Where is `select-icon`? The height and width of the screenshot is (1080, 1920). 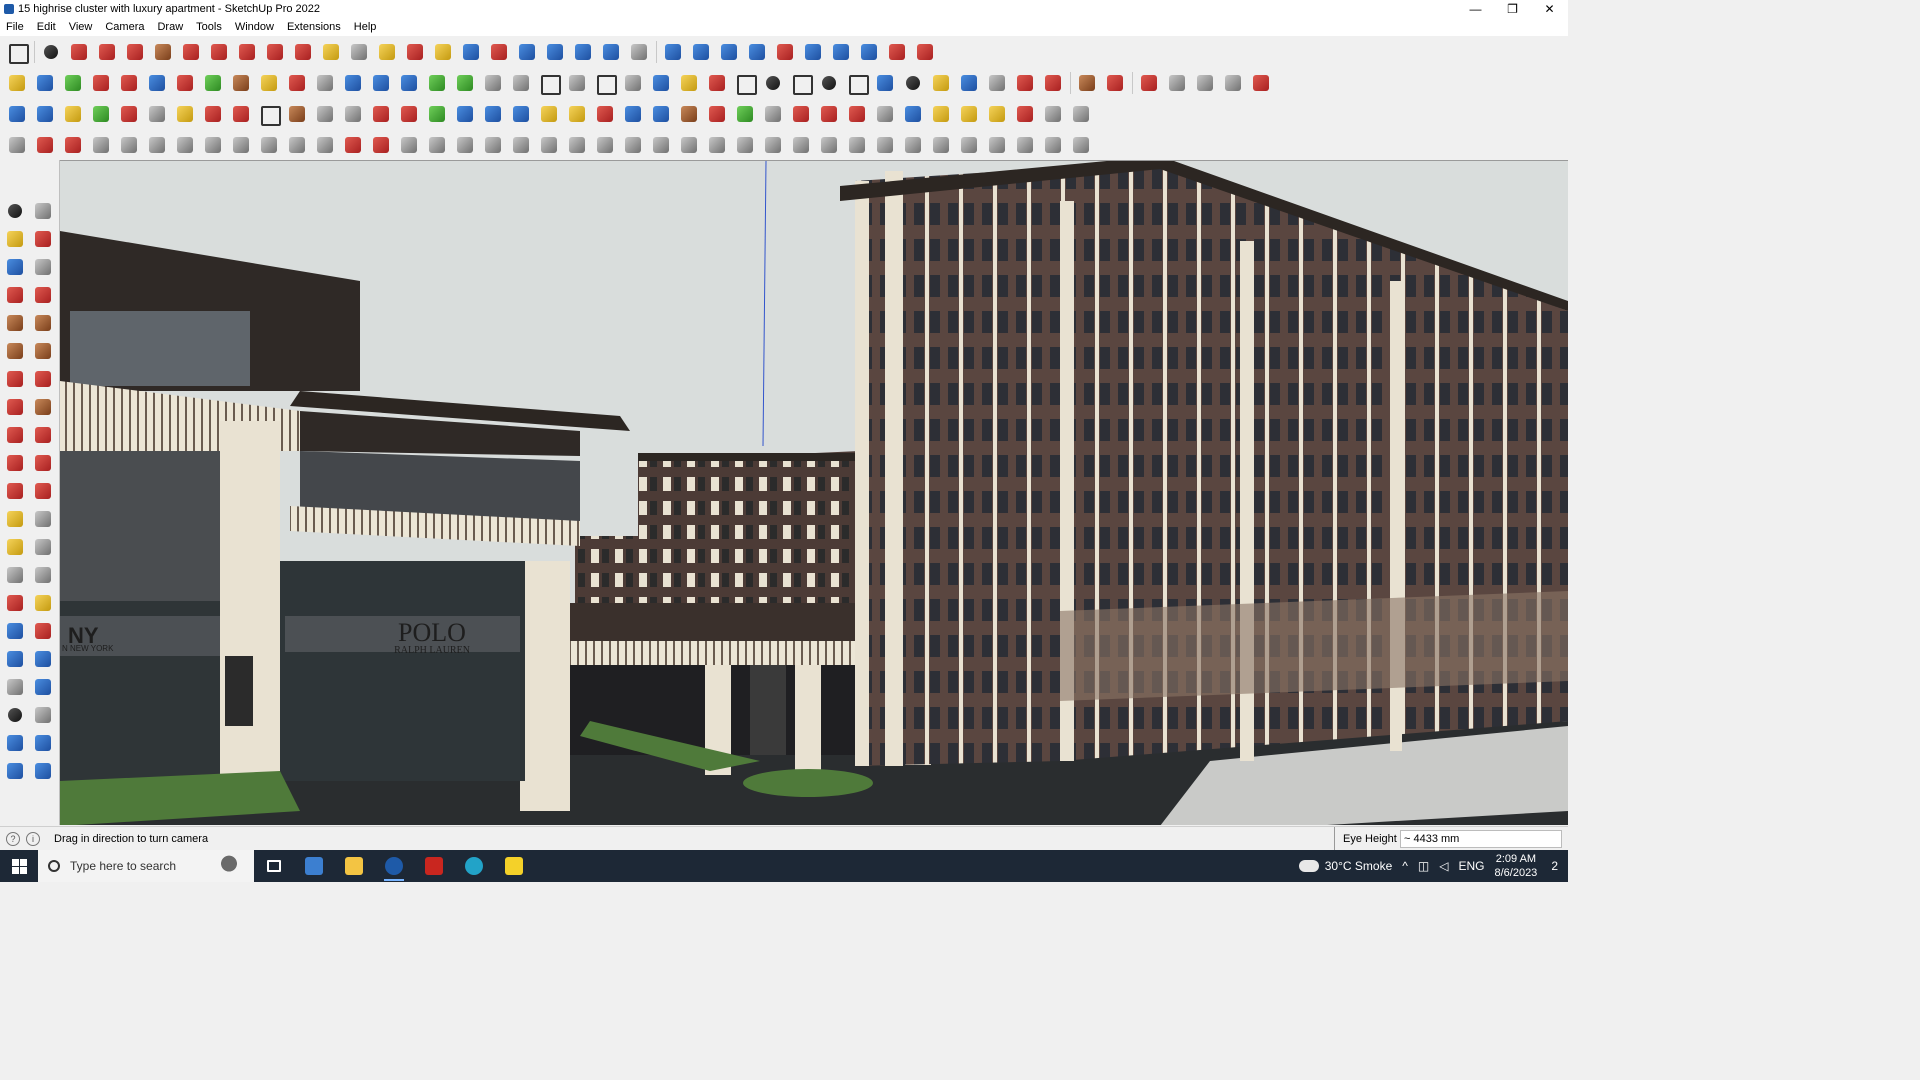 select-icon is located at coordinates (15, 211).